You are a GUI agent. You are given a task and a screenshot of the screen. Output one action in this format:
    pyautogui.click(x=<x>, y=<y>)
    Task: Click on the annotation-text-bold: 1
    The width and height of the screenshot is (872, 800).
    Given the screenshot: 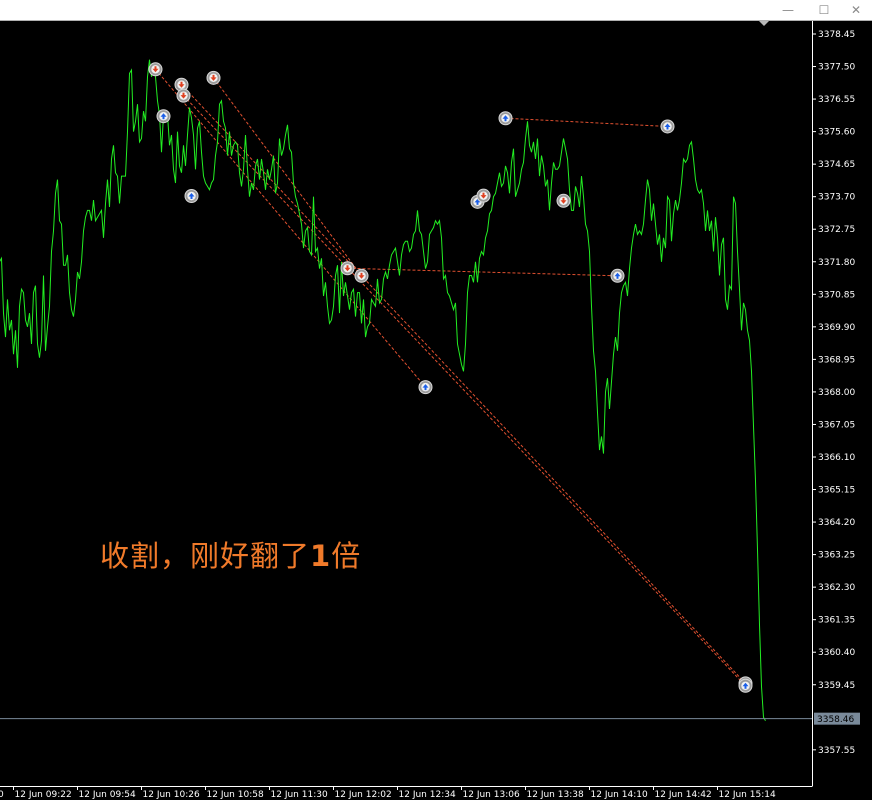 What is the action you would take?
    pyautogui.click(x=321, y=556)
    